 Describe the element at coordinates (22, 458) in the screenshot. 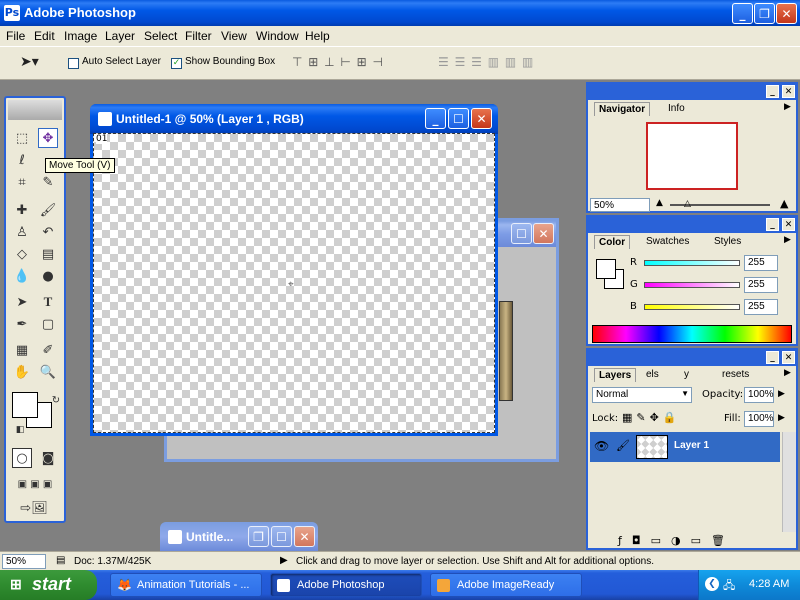

I see `standard-mode-icon: ○` at that location.